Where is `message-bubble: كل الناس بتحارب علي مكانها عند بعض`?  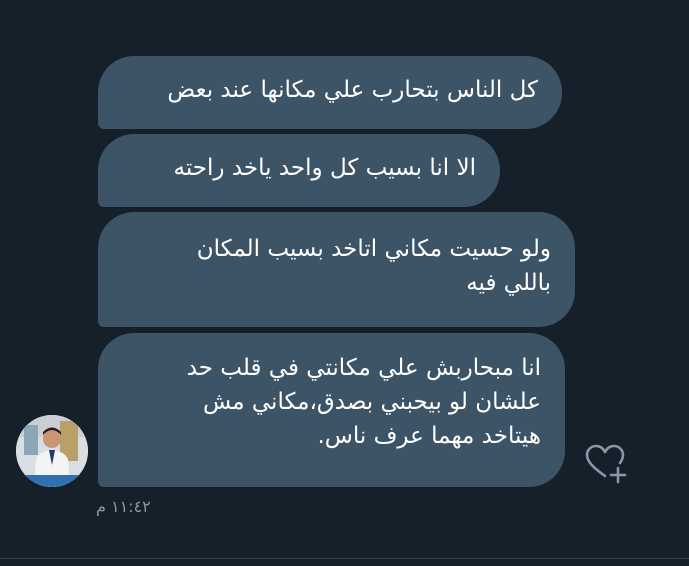 message-bubble: كل الناس بتحارب علي مكانها عند بعض is located at coordinates (330, 92).